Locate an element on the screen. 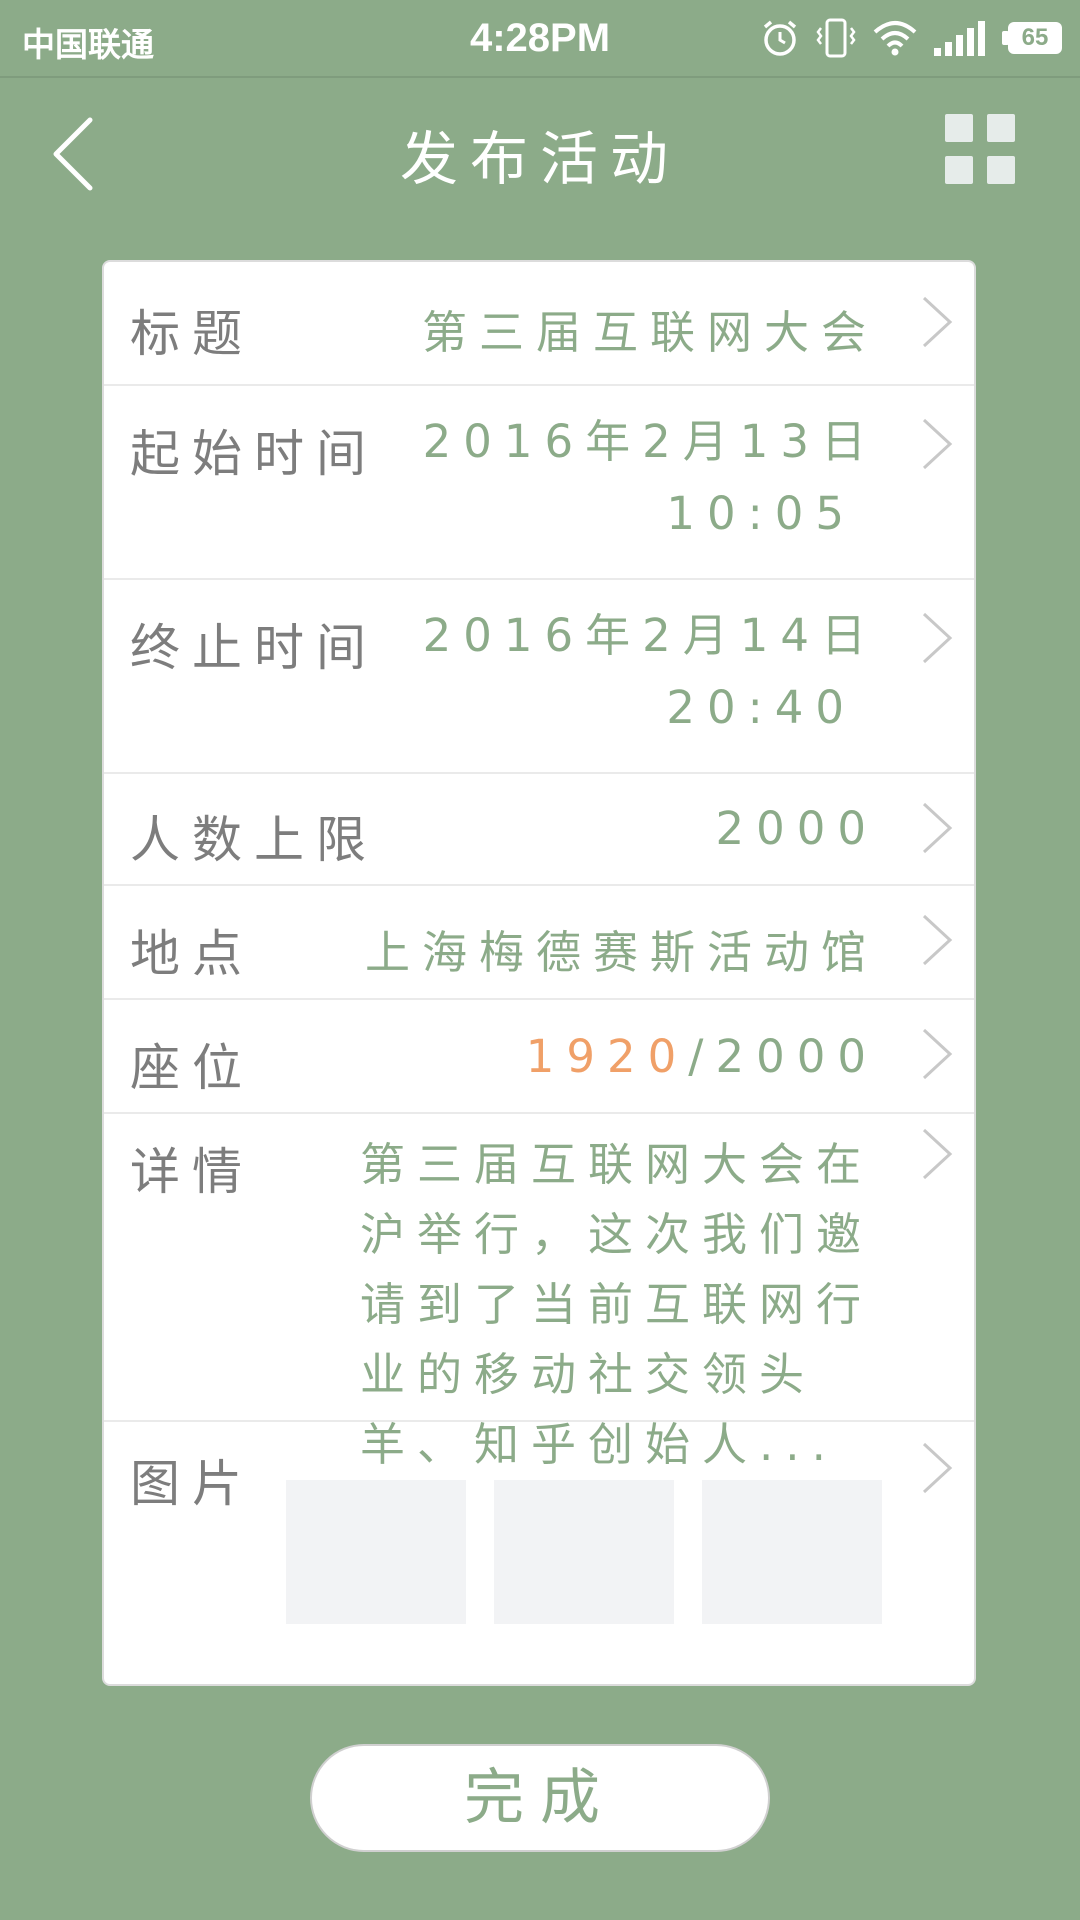  pictures-label: 图片 is located at coordinates (192, 1484).